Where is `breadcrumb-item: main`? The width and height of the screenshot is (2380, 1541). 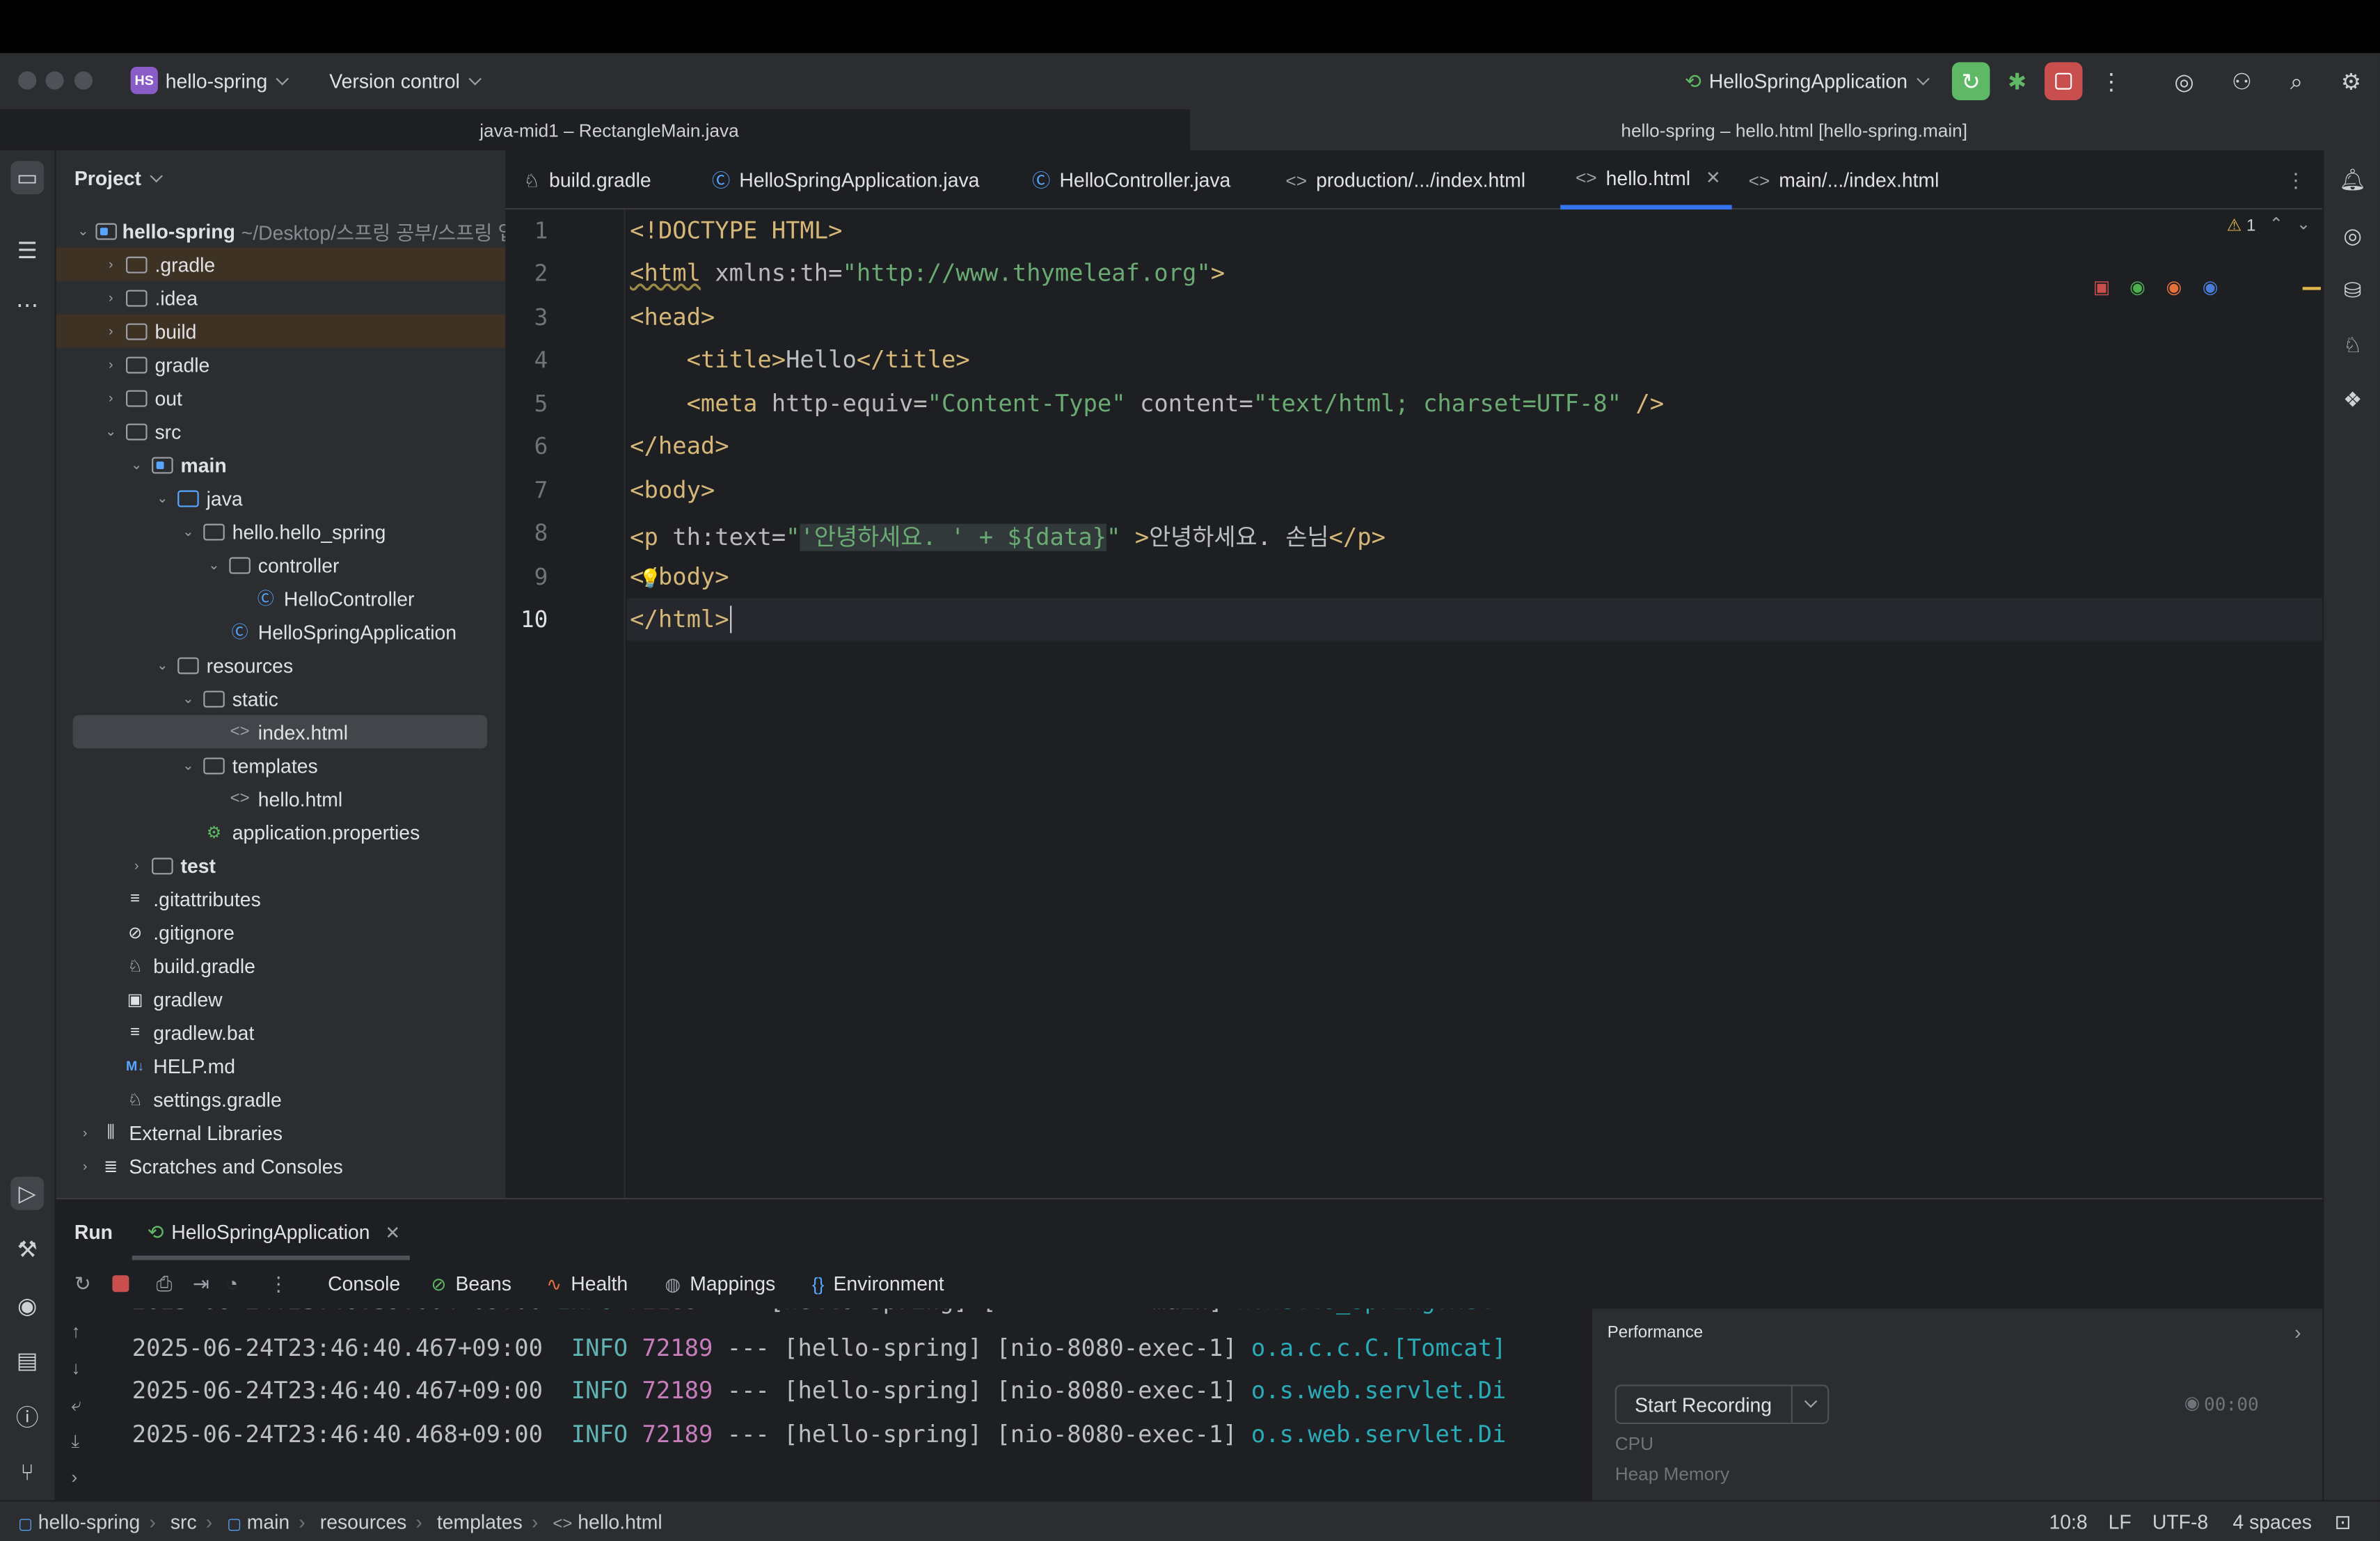 breadcrumb-item: main is located at coordinates (268, 1521).